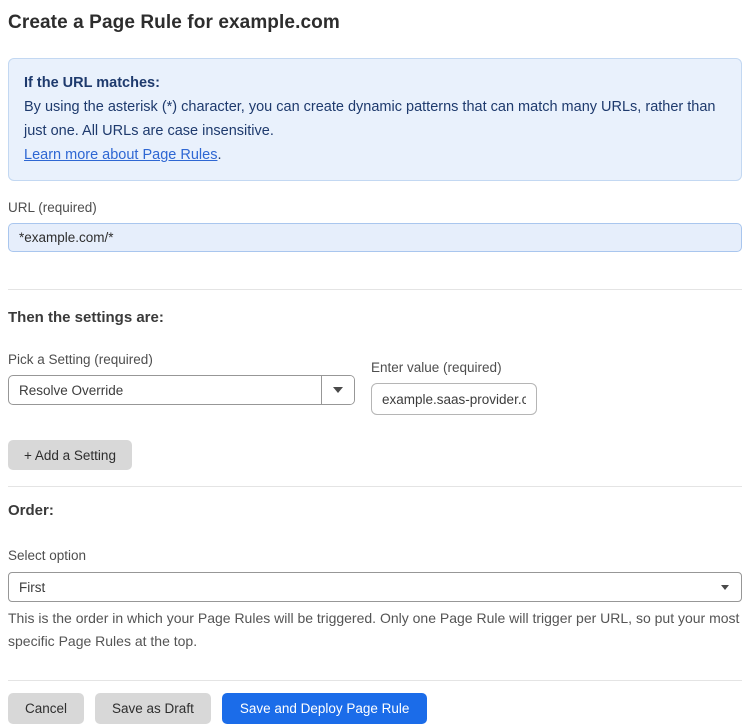  I want to click on order-select-arrow, so click(731, 587).